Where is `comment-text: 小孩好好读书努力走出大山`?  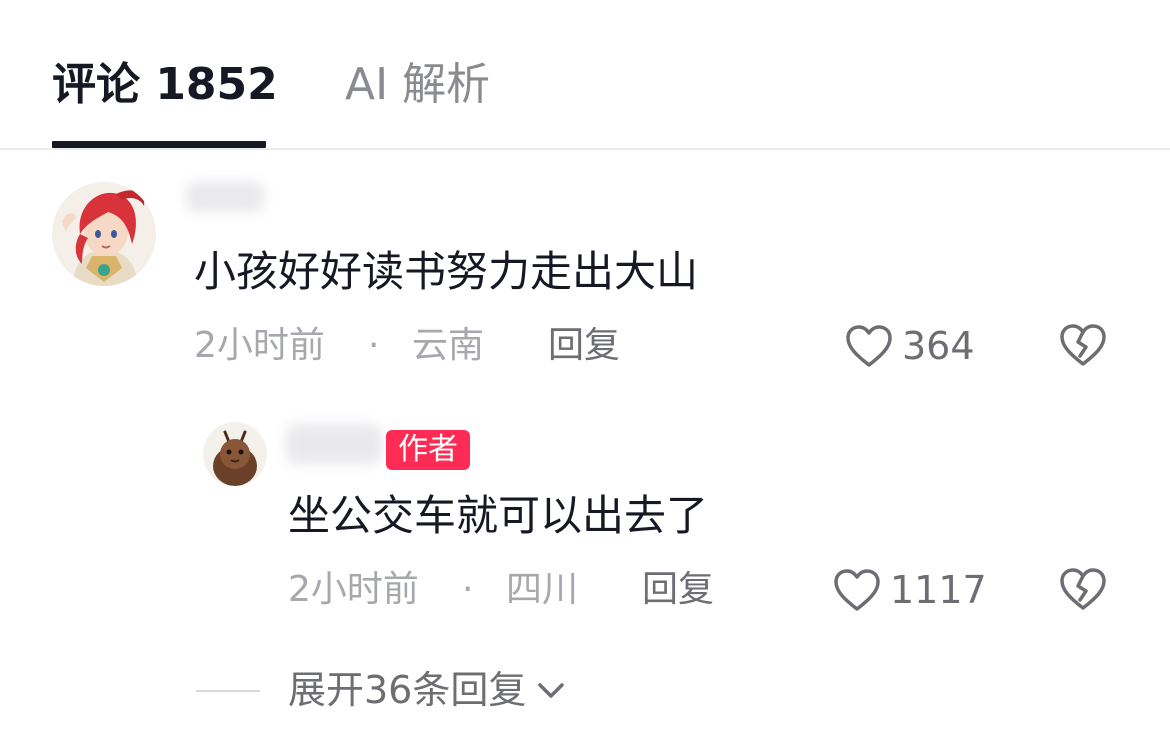
comment-text: 小孩好好读书努力走出大山 is located at coordinates (446, 271).